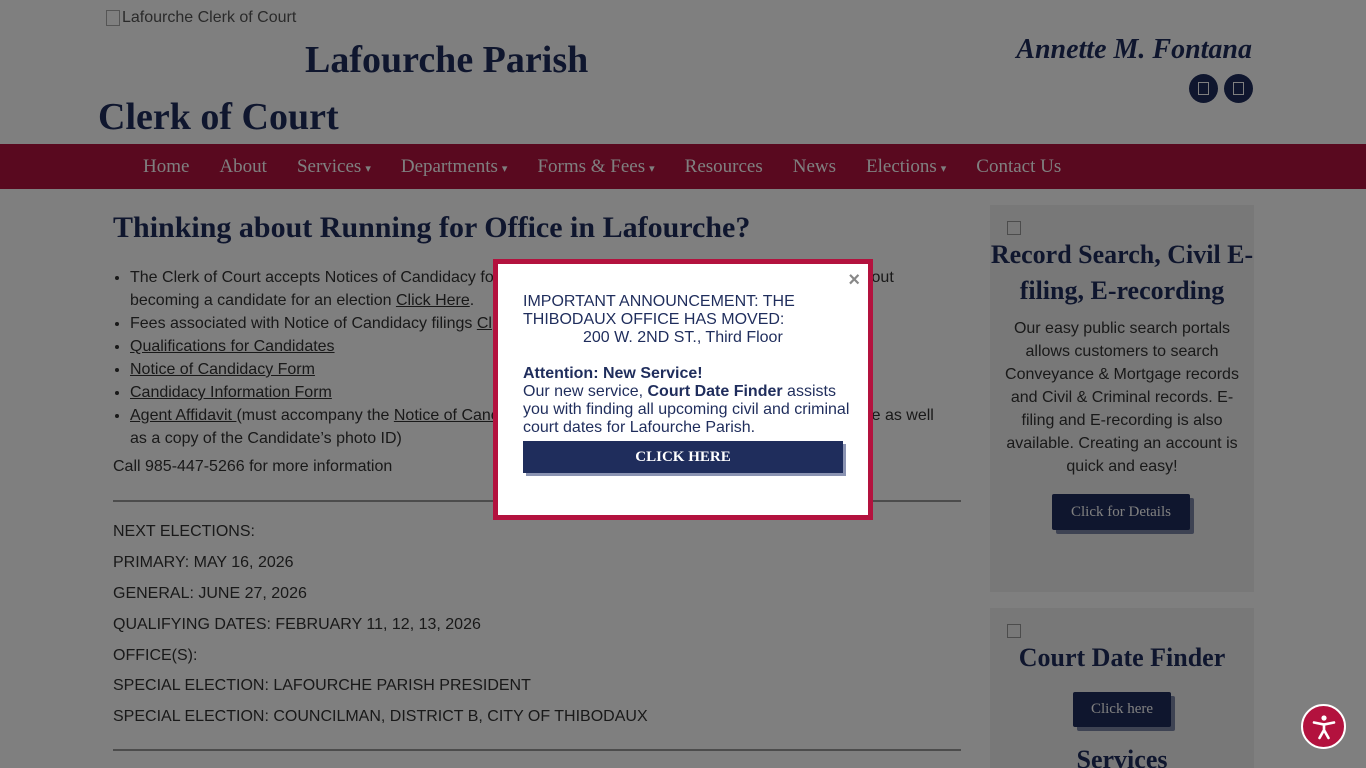 This screenshot has height=768, width=1366. What do you see at coordinates (659, 301) in the screenshot?
I see `announcement-line1: IMPORTANT ANNOUNCEMENT: THE` at bounding box center [659, 301].